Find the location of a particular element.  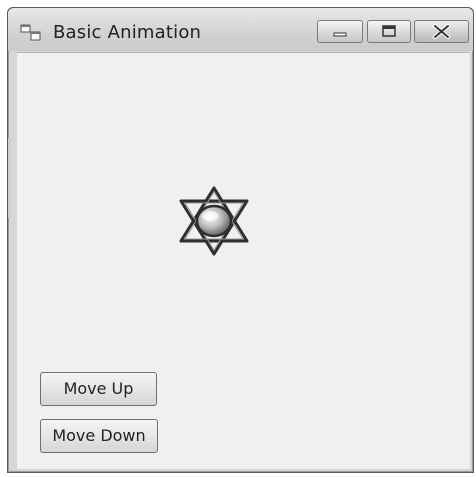

close-button is located at coordinates (441, 31).